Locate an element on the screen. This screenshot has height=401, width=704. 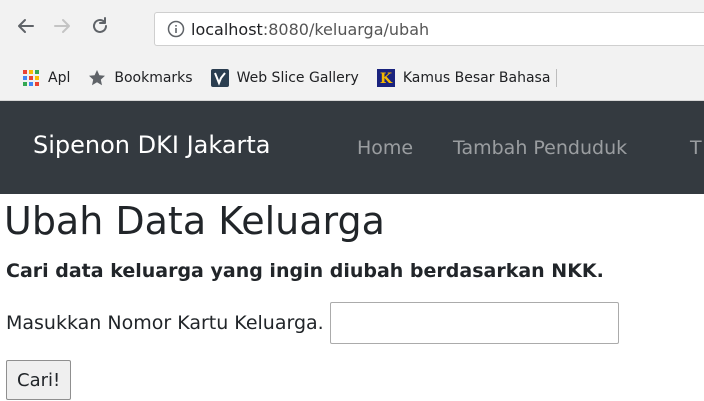
bookmark-kamus-besar-bahasa: K Kamus Besar Bahasa is located at coordinates (467, 78).